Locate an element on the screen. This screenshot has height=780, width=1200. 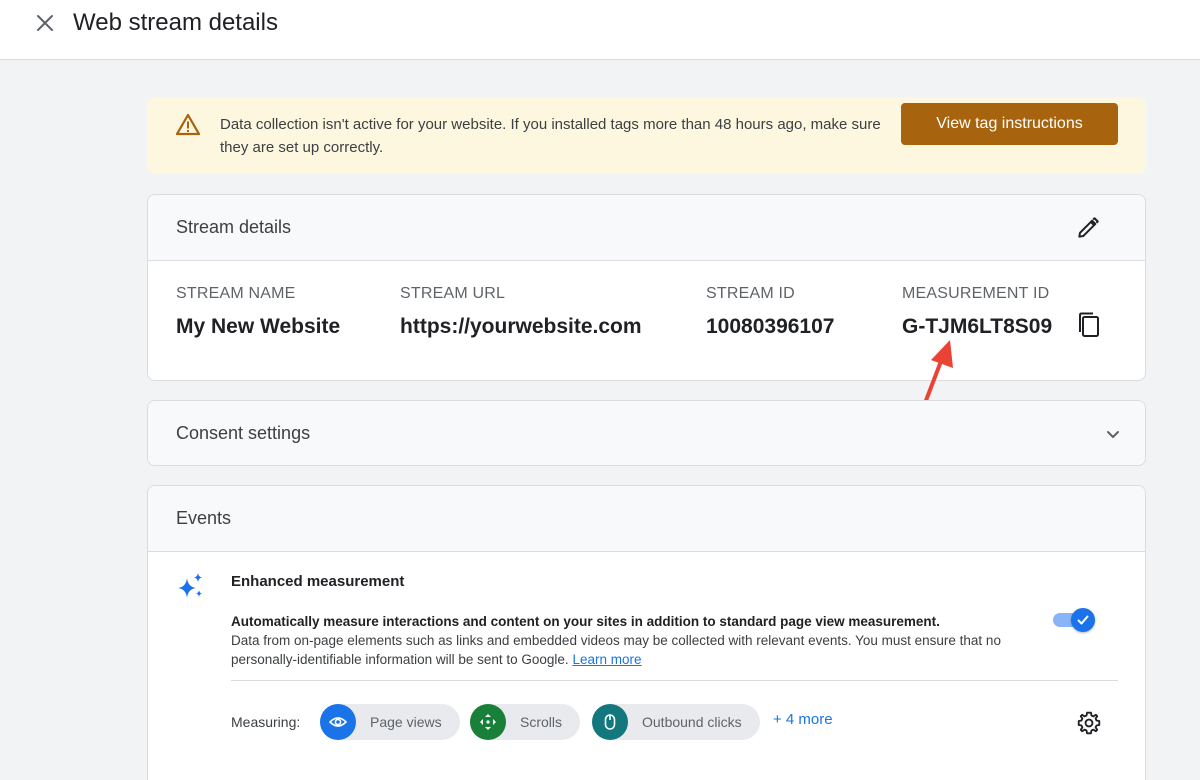
events-title: Events is located at coordinates (204, 518).